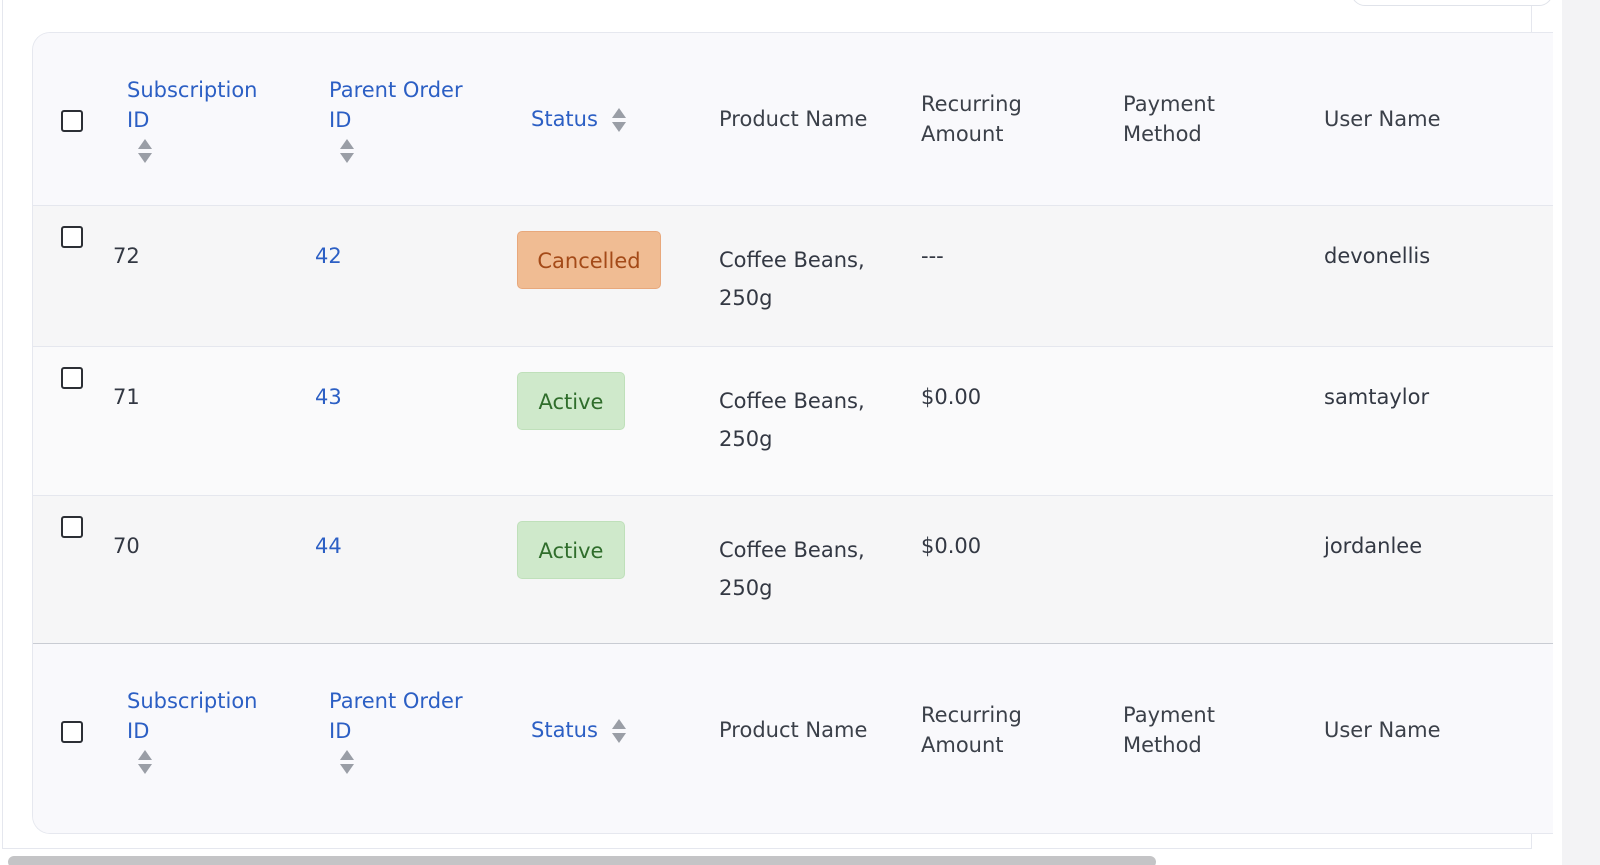 The image size is (1600, 865). Describe the element at coordinates (126, 397) in the screenshot. I see `subscription-id-cell: 71` at that location.